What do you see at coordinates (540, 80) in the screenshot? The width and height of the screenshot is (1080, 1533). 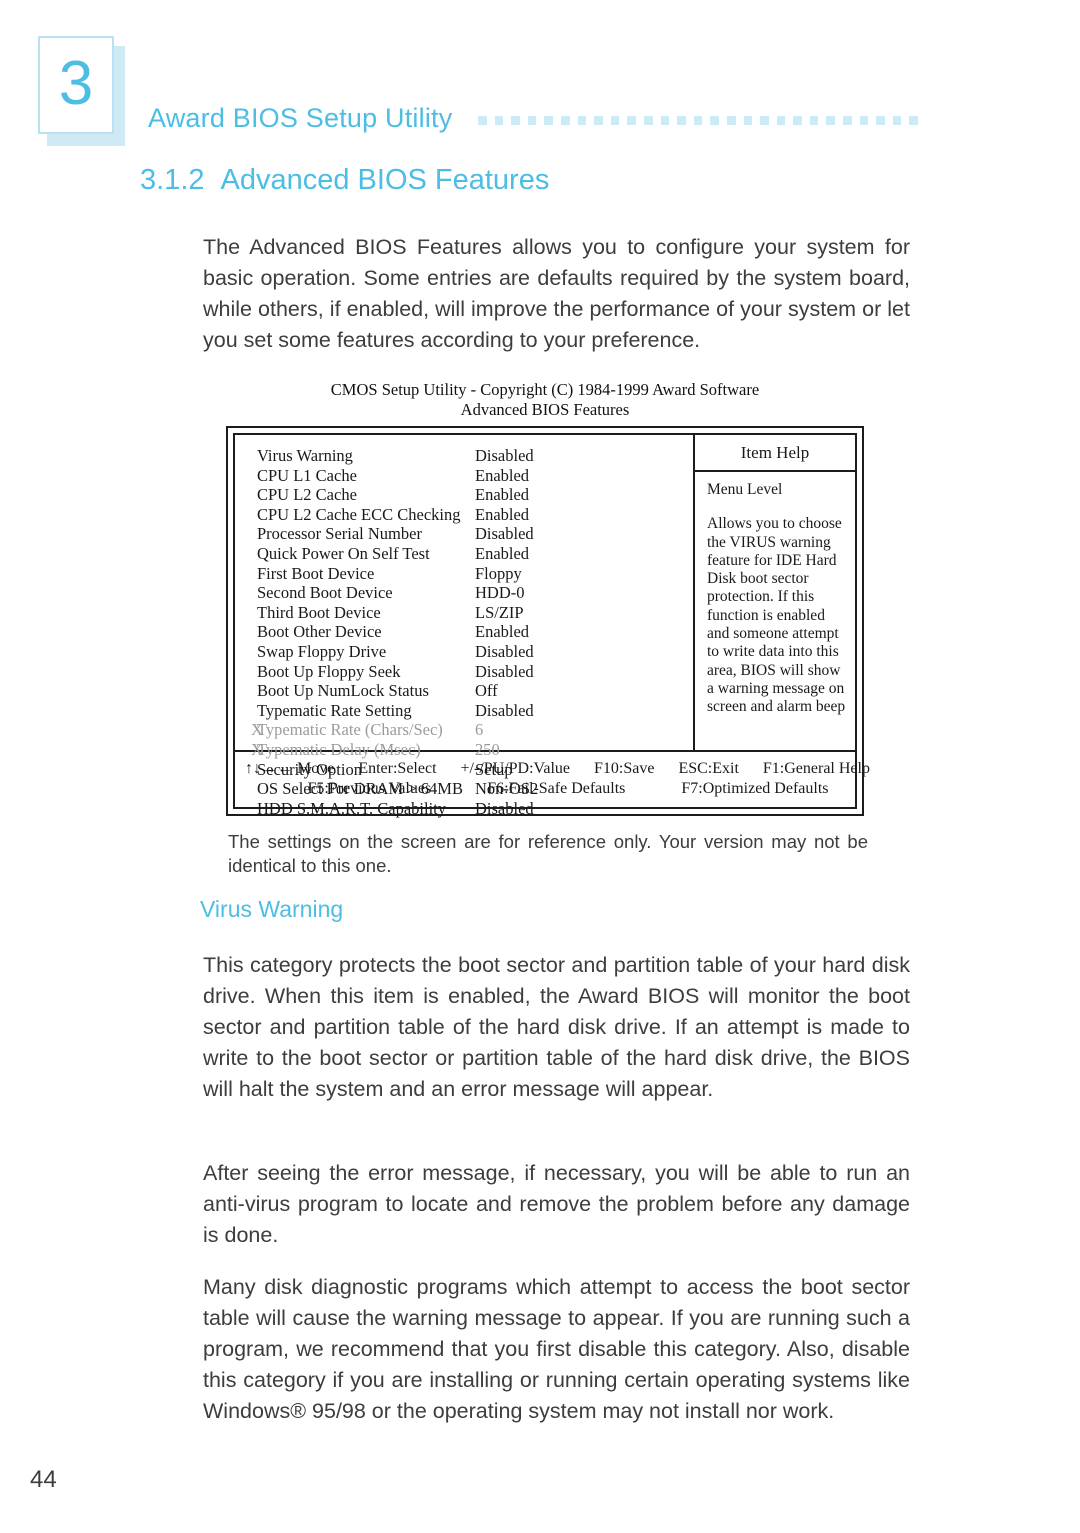 I see `chapter-header: 3 Award BIOS Setup Utility` at bounding box center [540, 80].